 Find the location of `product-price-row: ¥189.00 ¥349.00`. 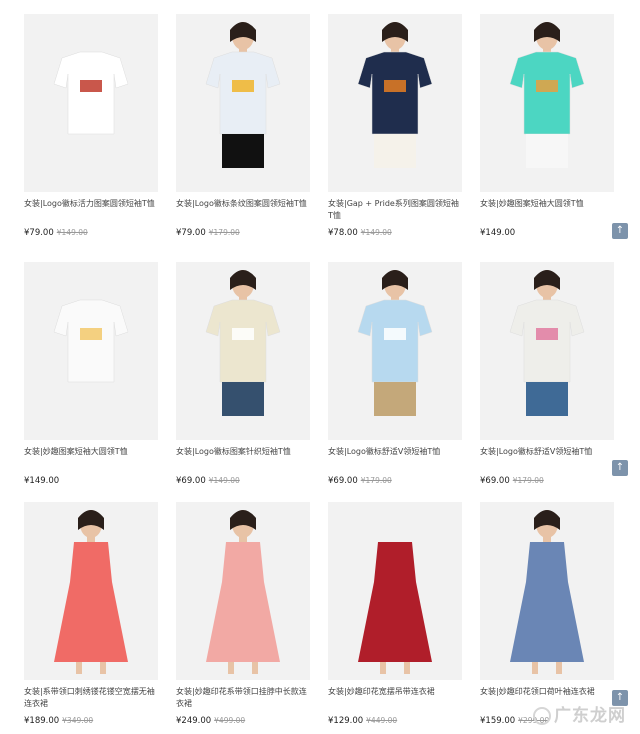

product-price-row: ¥189.00 ¥349.00 is located at coordinates (91, 721).